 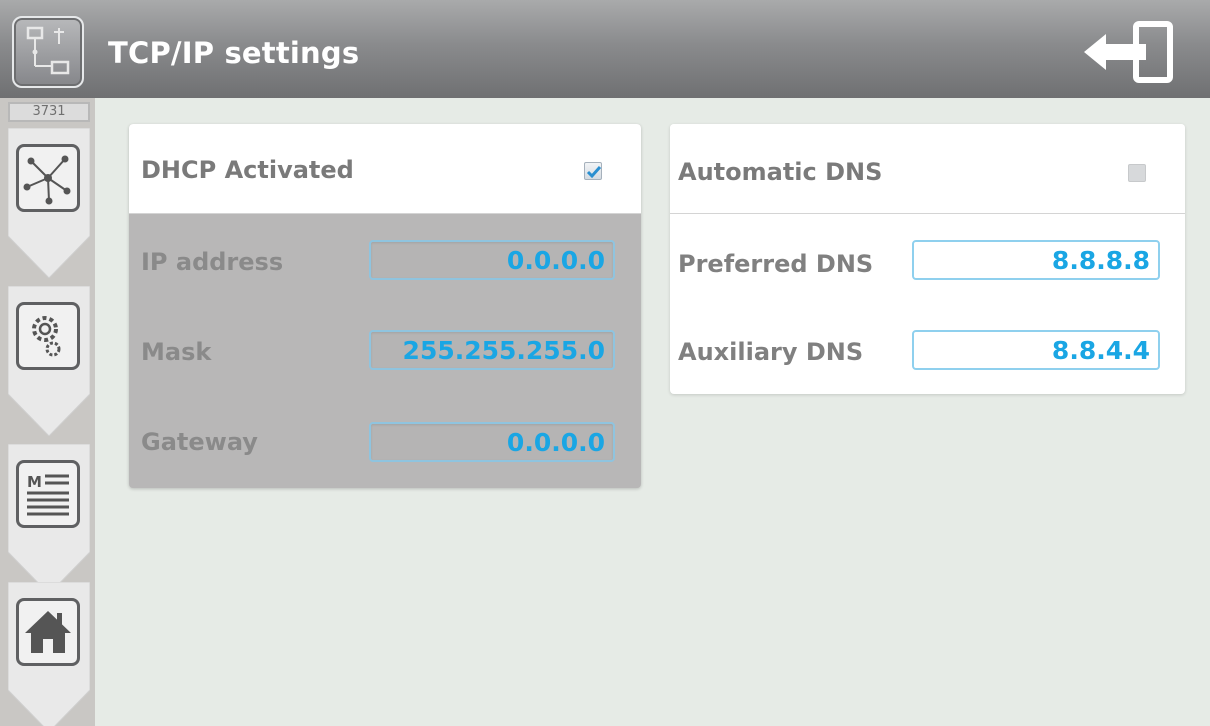 What do you see at coordinates (49, 112) in the screenshot?
I see `version-badge: 3731` at bounding box center [49, 112].